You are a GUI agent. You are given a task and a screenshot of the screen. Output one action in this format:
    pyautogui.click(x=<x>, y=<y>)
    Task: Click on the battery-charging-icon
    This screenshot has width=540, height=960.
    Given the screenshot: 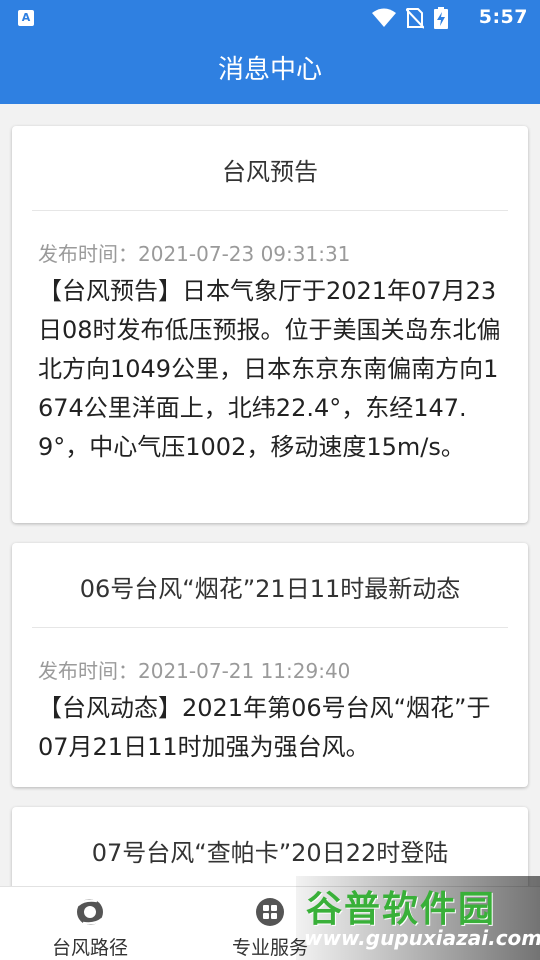 What is the action you would take?
    pyautogui.click(x=441, y=18)
    